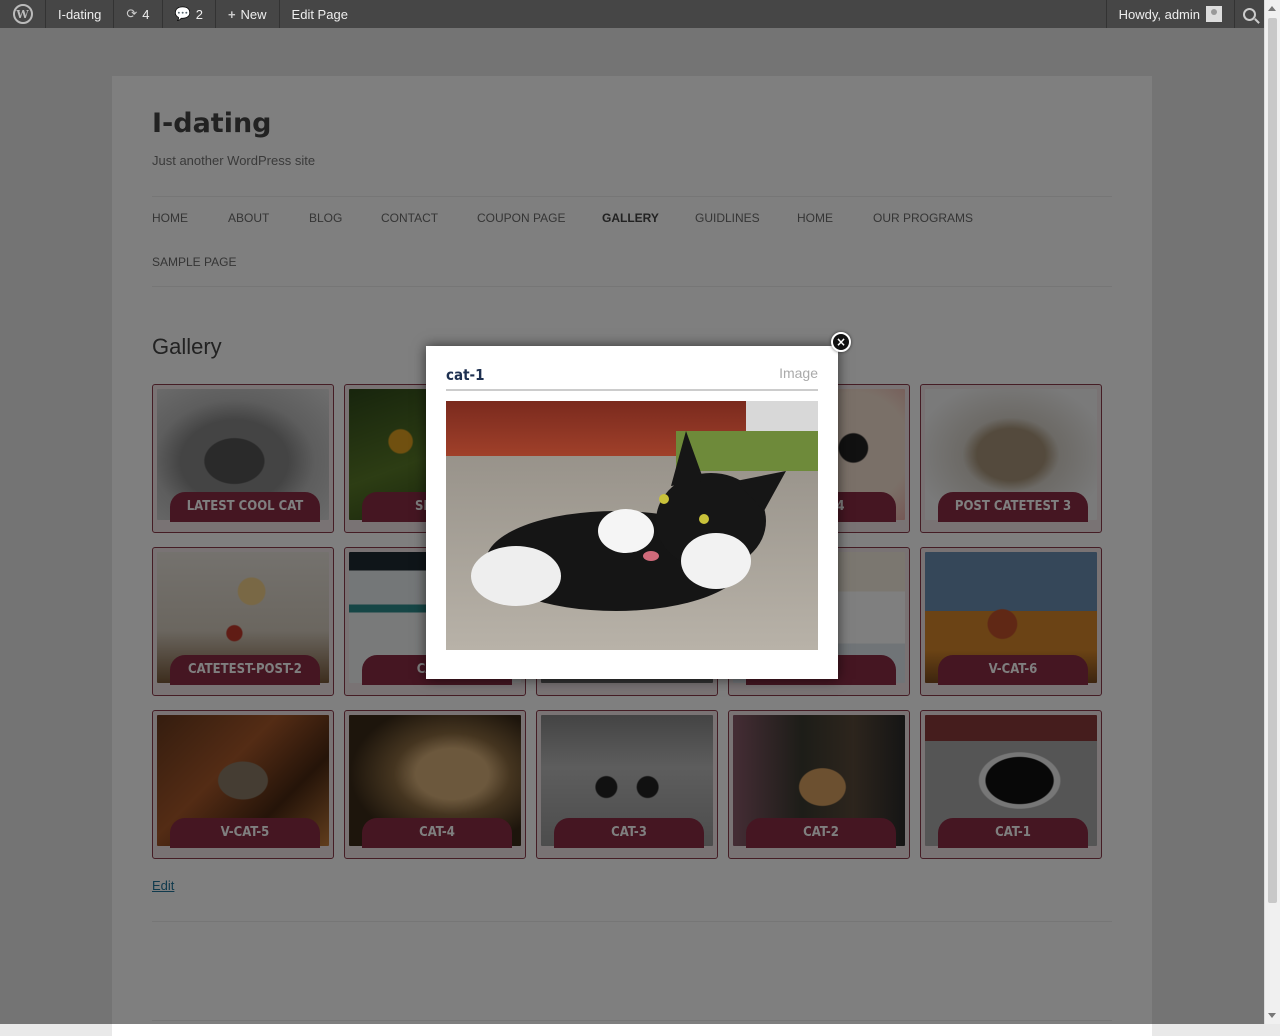  I want to click on site-name-label: I-dating, so click(80, 14).